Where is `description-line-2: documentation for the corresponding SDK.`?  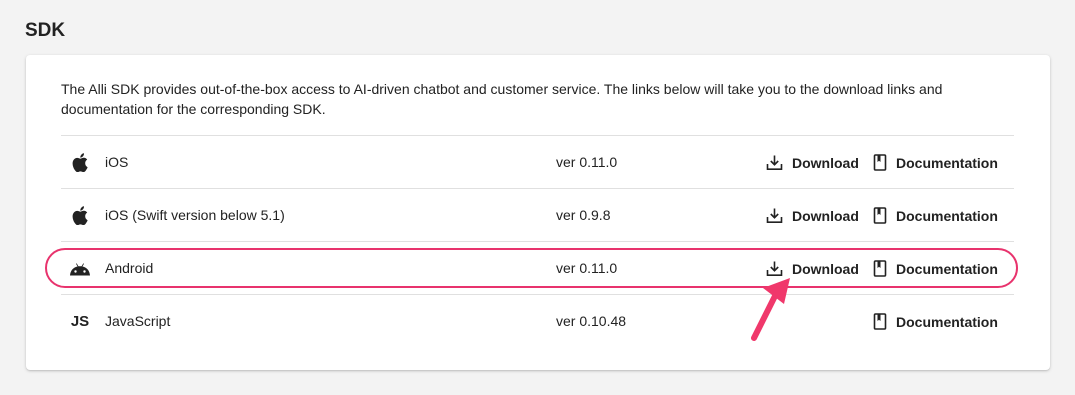 description-line-2: documentation for the corresponding SDK. is located at coordinates (193, 109).